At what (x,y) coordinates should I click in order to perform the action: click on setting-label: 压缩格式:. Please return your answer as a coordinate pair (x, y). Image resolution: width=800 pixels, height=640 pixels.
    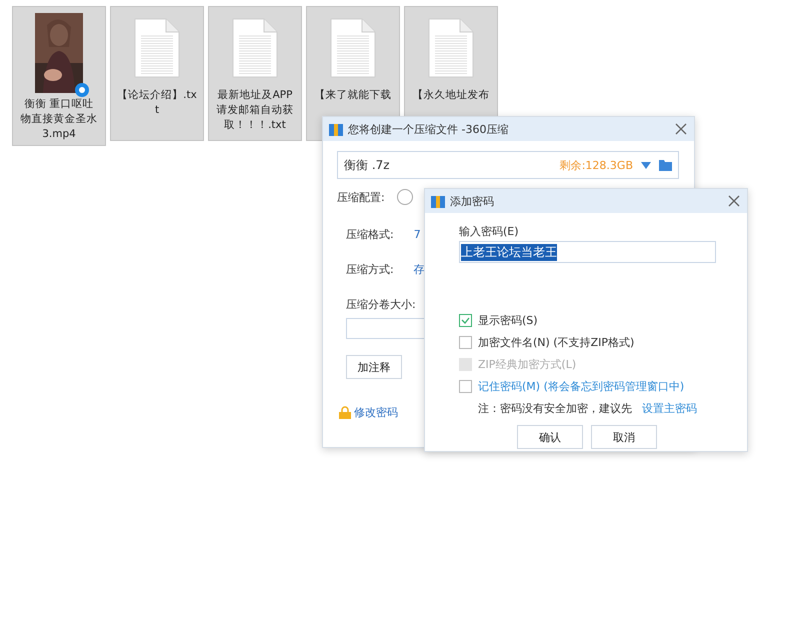
    Looking at the image, I should click on (370, 234).